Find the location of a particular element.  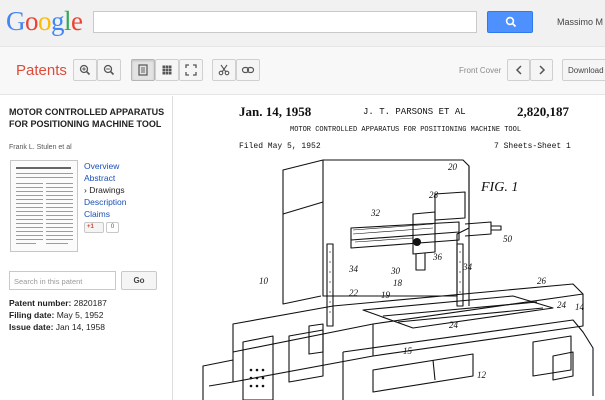

zoom-in-icon is located at coordinates (85, 70).